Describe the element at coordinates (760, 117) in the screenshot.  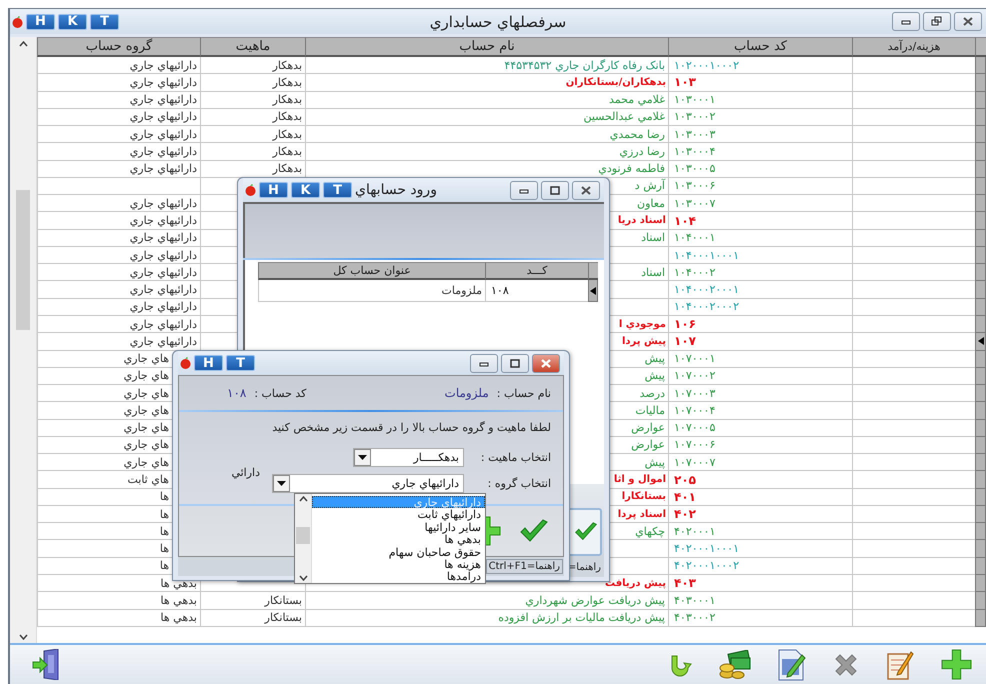
I see `table-cell: ۱۰۳۰۰۰۲` at that location.